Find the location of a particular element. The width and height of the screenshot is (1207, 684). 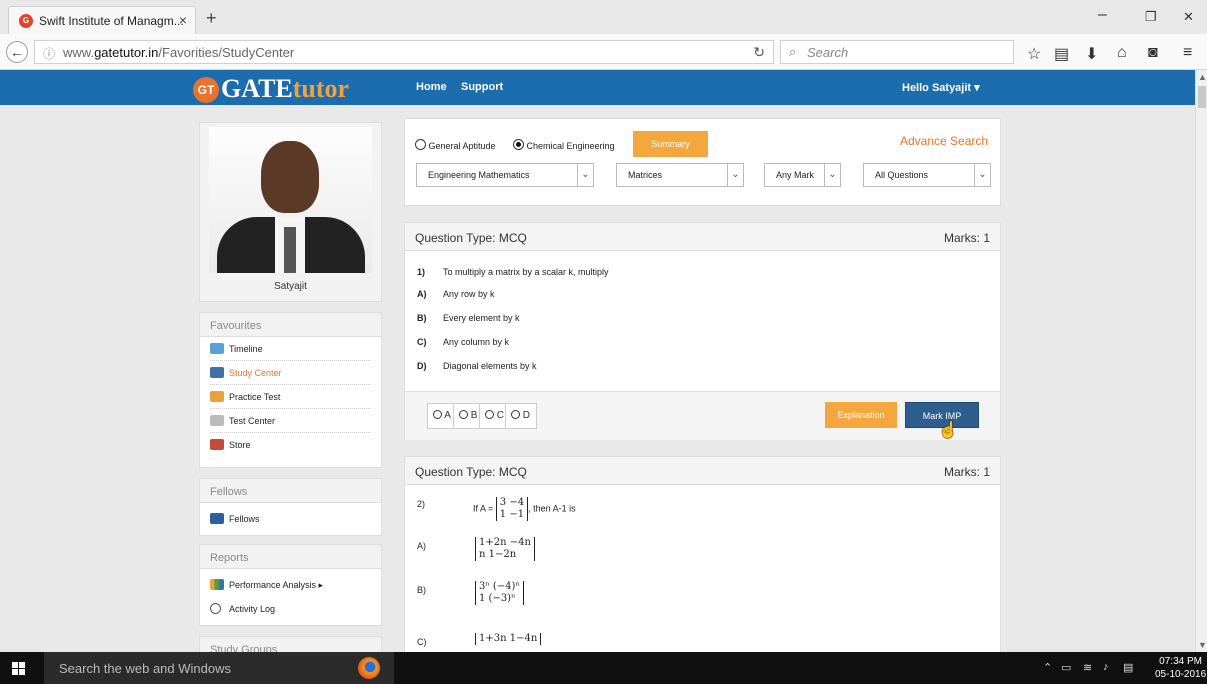

reload-icon: ↻ is located at coordinates (759, 52).